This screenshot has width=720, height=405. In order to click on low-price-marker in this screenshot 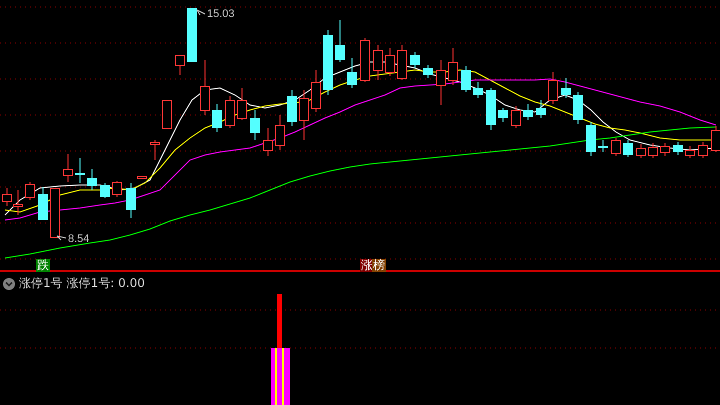, I will do `click(61, 238)`.